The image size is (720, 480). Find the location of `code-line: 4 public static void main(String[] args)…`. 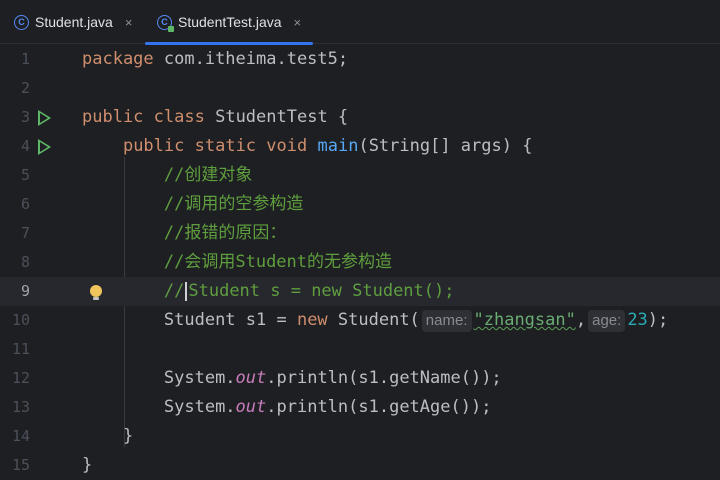

code-line: 4 public static void main(String[] args)… is located at coordinates (360, 146).